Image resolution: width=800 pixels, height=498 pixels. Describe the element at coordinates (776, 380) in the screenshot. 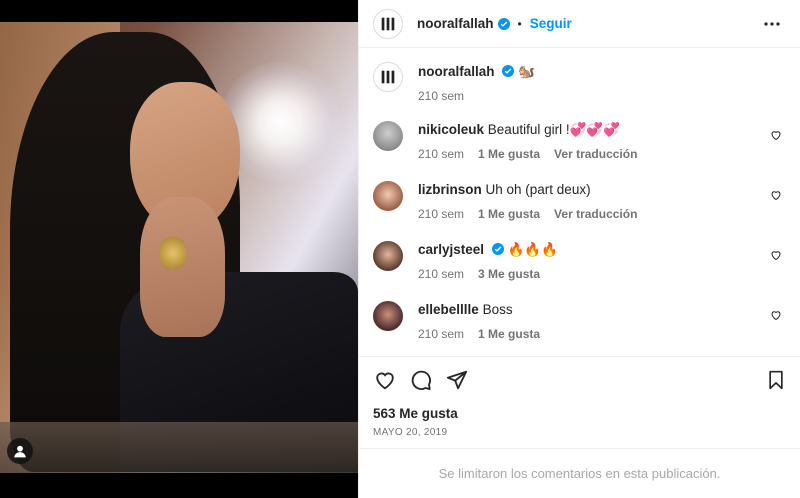

I see `bookmark-icon` at that location.